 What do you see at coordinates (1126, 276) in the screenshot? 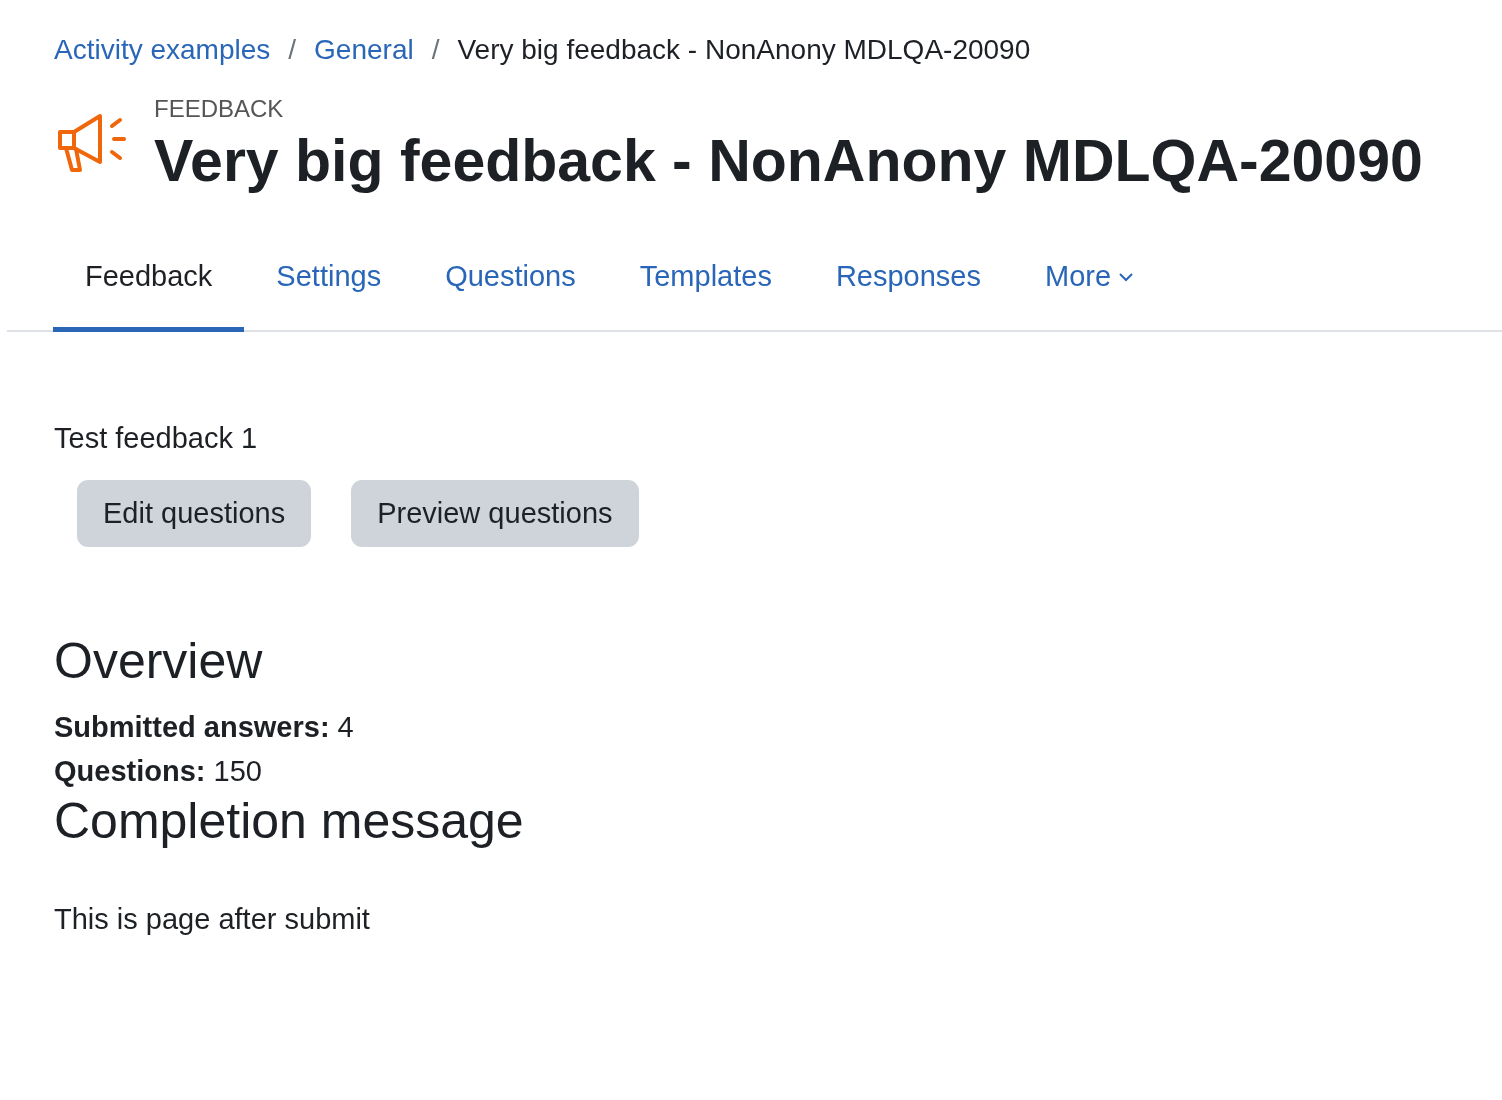
I see `caret-icon` at bounding box center [1126, 276].